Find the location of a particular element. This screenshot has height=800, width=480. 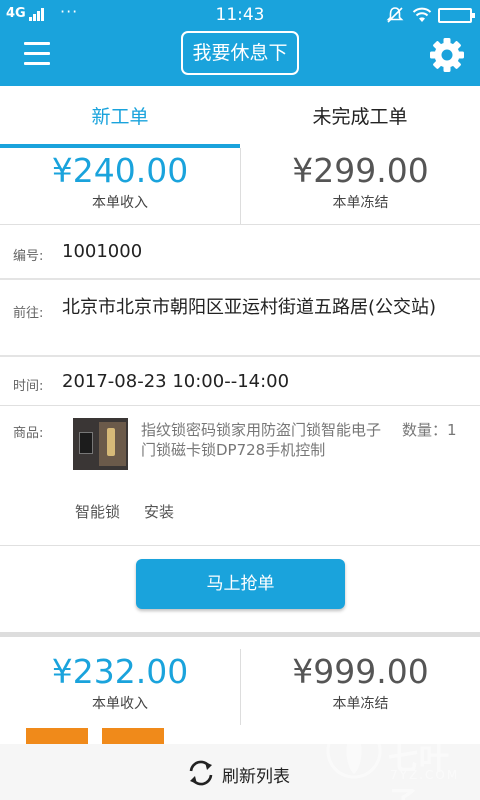

battery-icon is located at coordinates (456, 15).